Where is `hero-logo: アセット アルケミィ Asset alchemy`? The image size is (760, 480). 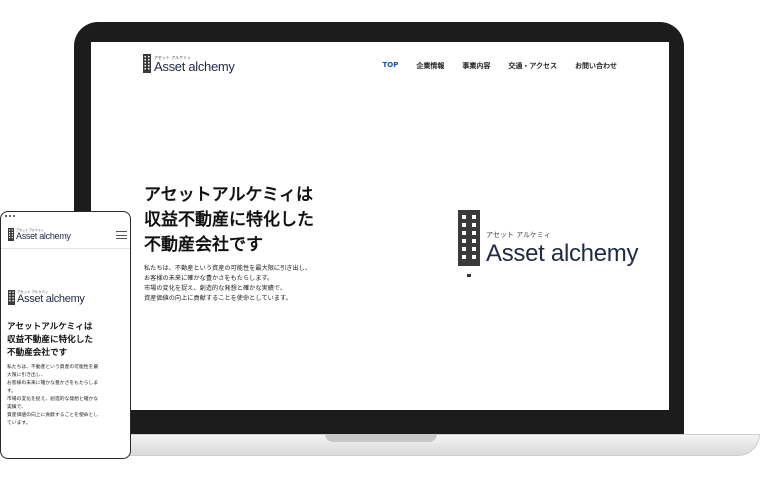 hero-logo: アセット アルケミィ Asset alchemy is located at coordinates (548, 238).